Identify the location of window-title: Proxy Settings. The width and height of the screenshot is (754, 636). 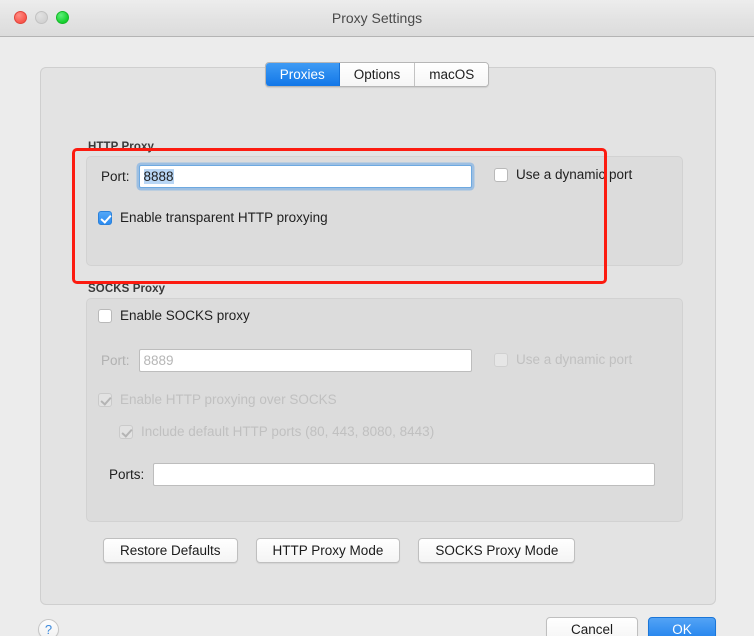
(377, 18).